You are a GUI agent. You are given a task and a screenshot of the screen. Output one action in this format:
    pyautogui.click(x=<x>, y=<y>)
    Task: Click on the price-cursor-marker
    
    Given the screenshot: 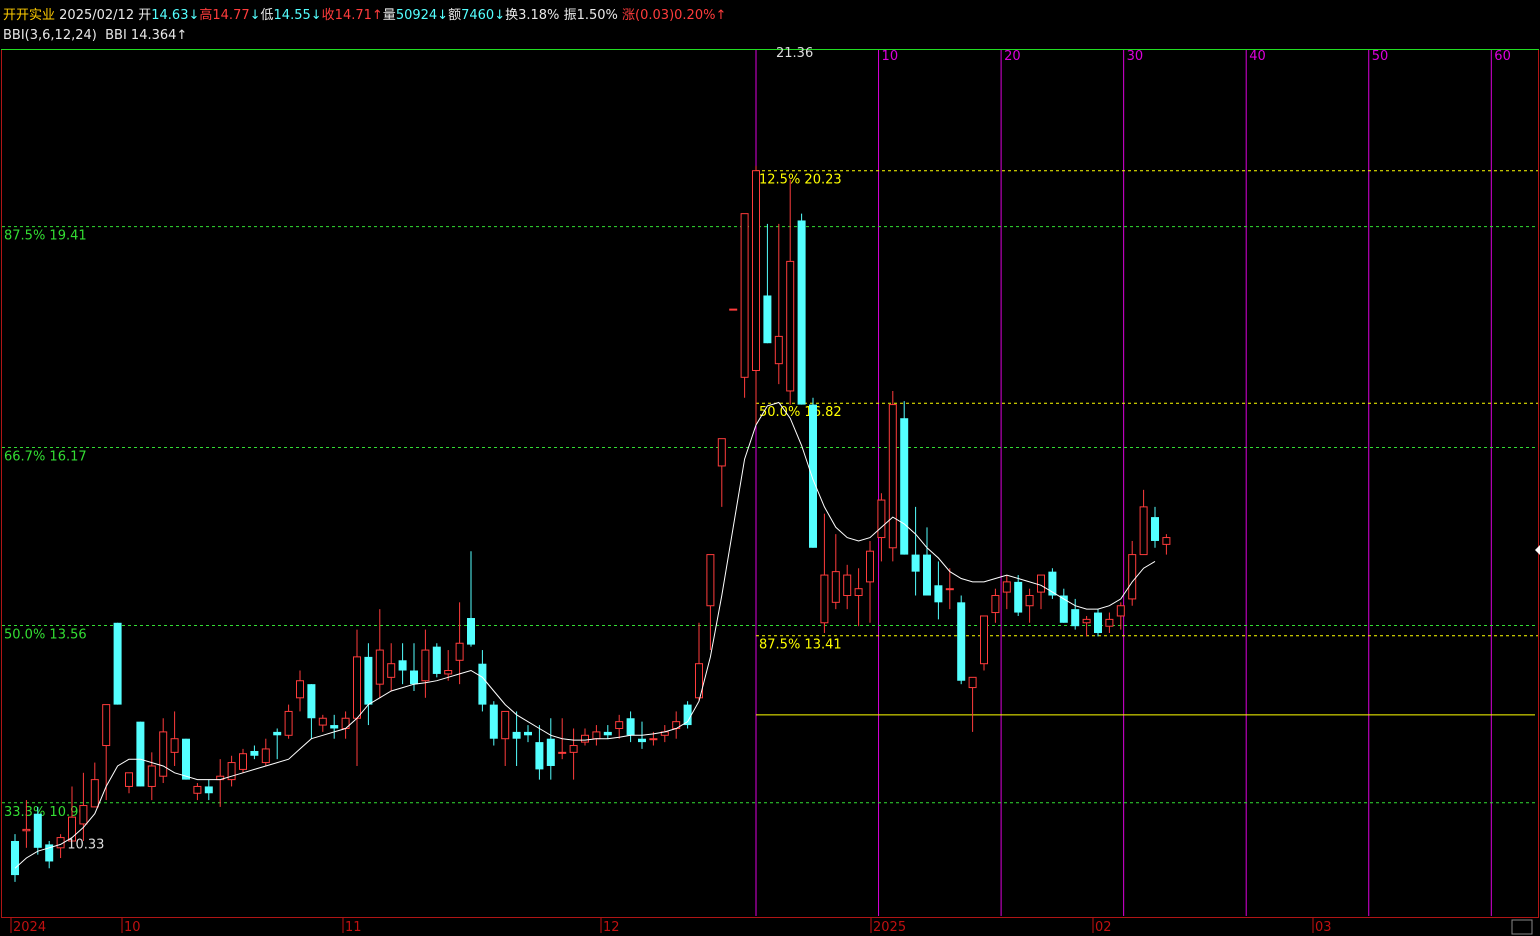 What is the action you would take?
    pyautogui.click(x=1537, y=550)
    